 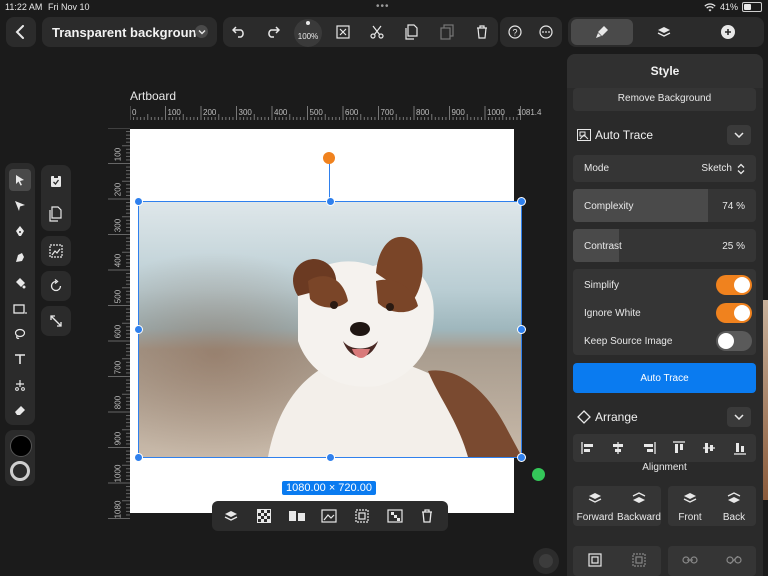 What do you see at coordinates (733, 206) in the screenshot?
I see `complexity-value: 74 %` at bounding box center [733, 206].